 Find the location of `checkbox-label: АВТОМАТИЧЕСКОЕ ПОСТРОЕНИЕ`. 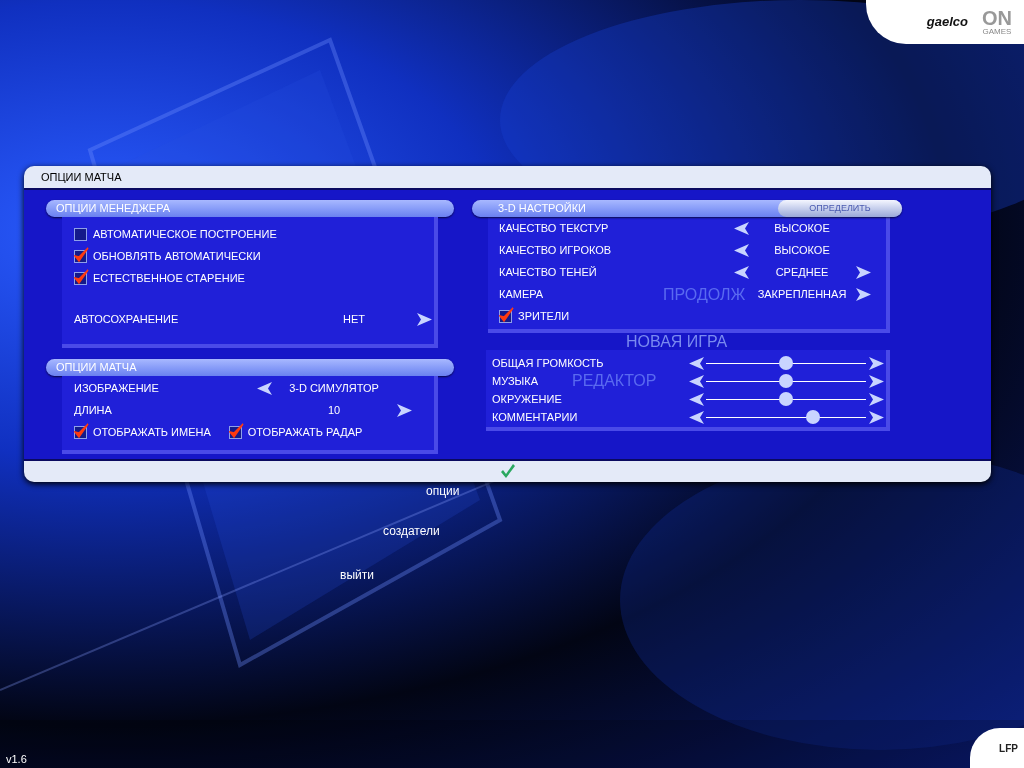

checkbox-label: АВТОМАТИЧЕСКОЕ ПОСТРОЕНИЕ is located at coordinates (185, 234).